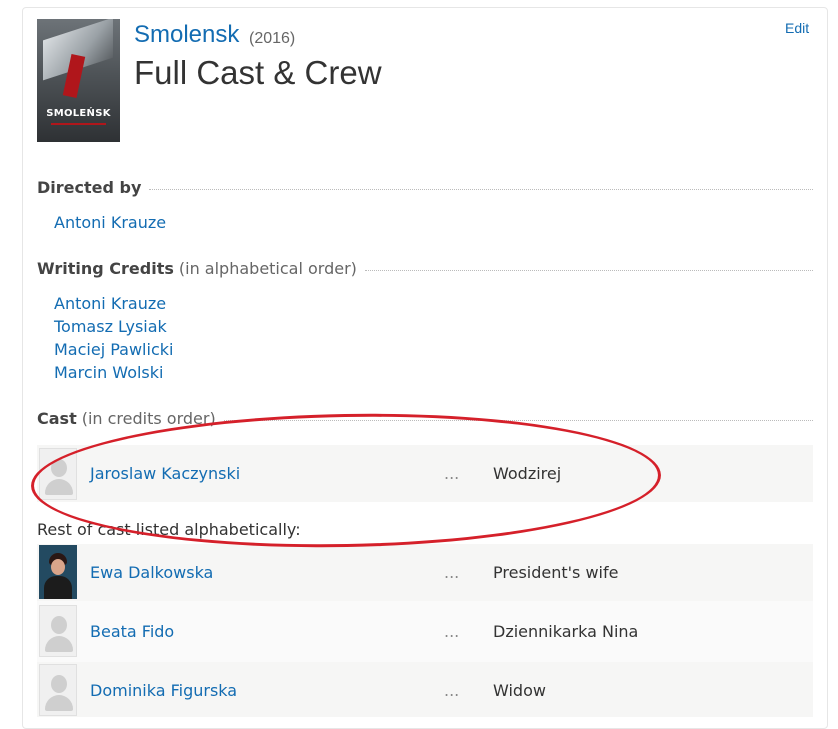 This screenshot has width=838, height=729. I want to click on table-row: Jaroslaw Kaczynski ... Wodzirej, so click(425, 473).